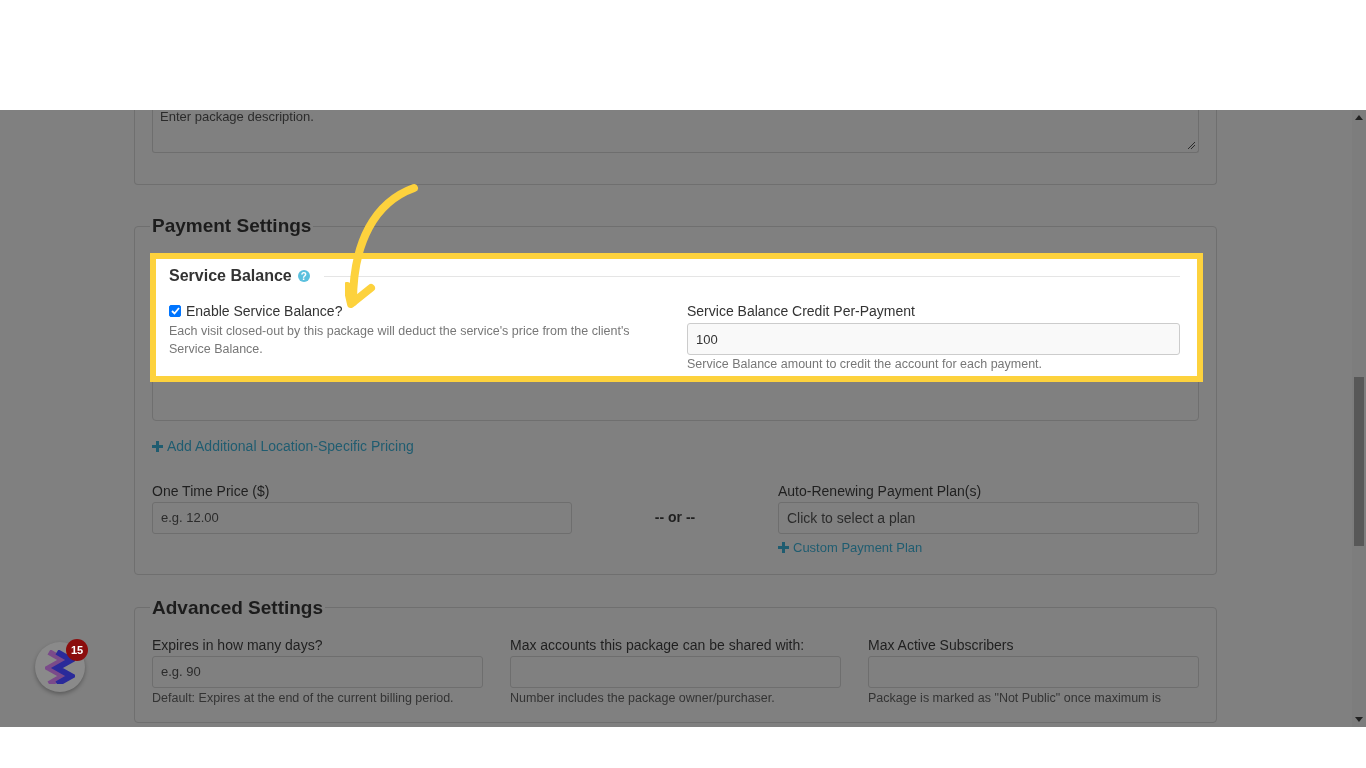  What do you see at coordinates (675, 516) in the screenshot?
I see `or-separator: -- or --` at bounding box center [675, 516].